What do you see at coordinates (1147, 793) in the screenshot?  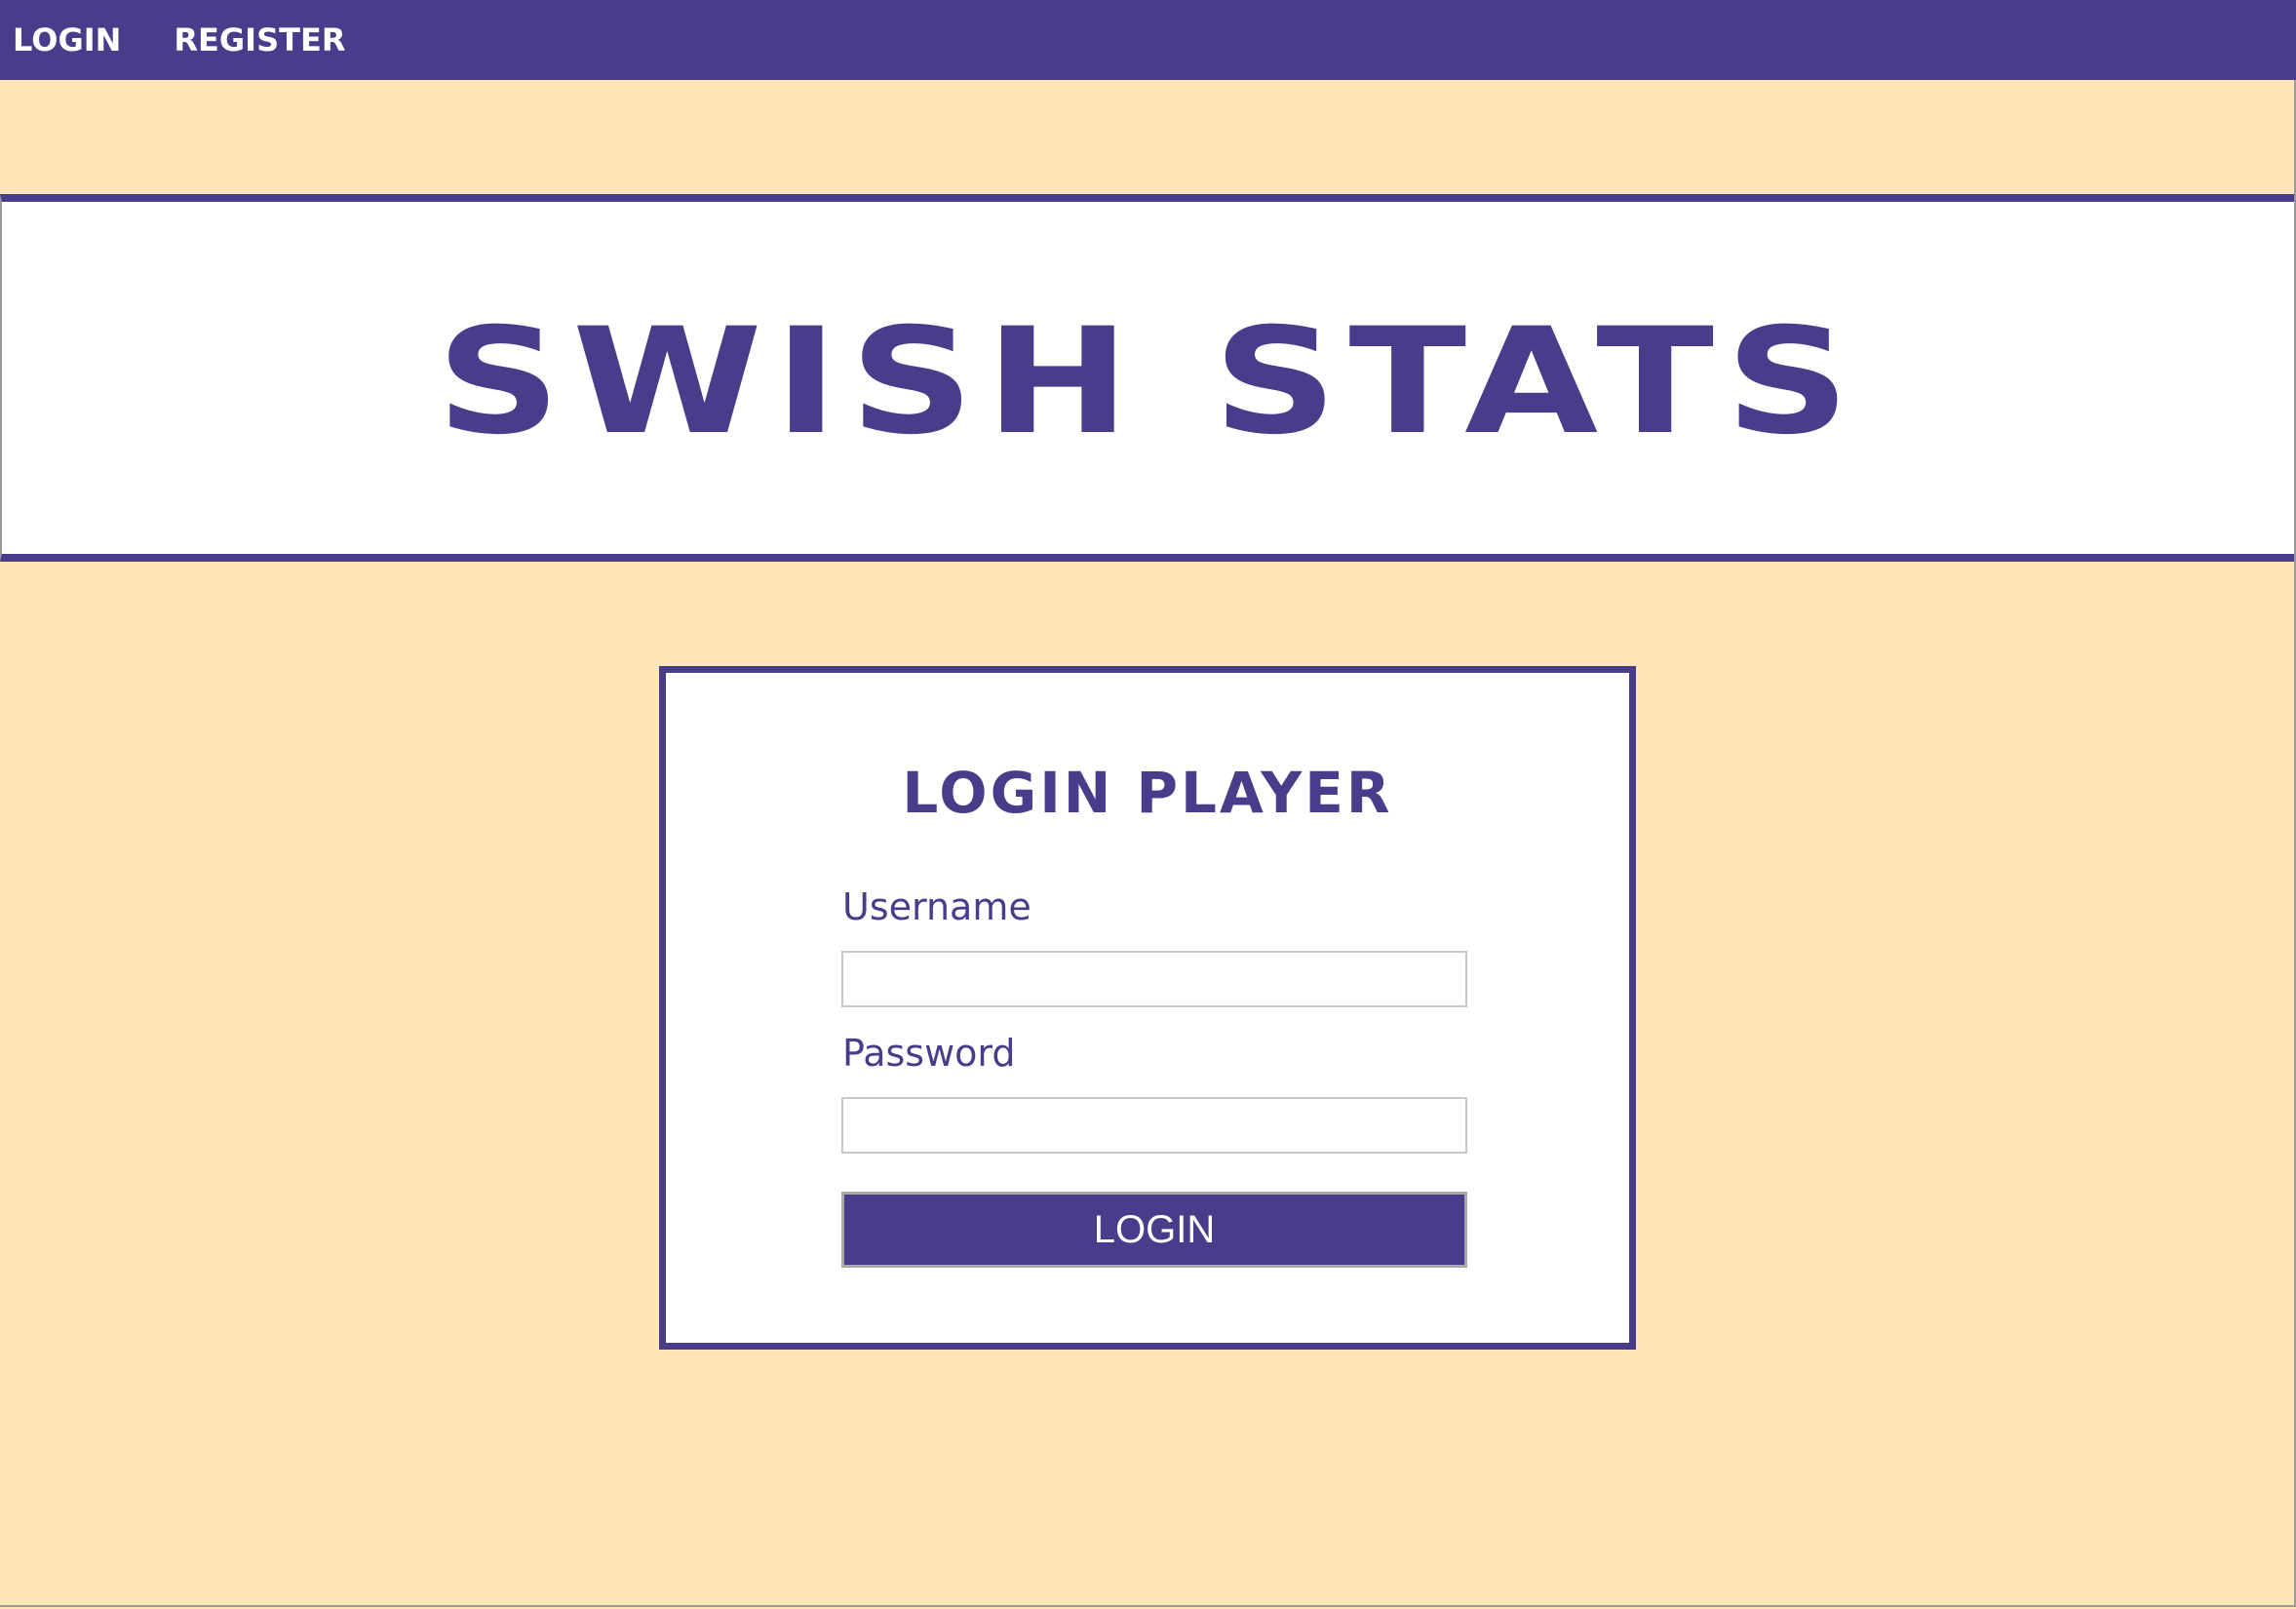 I see `login-form-title: LOGIN PLAYER` at bounding box center [1147, 793].